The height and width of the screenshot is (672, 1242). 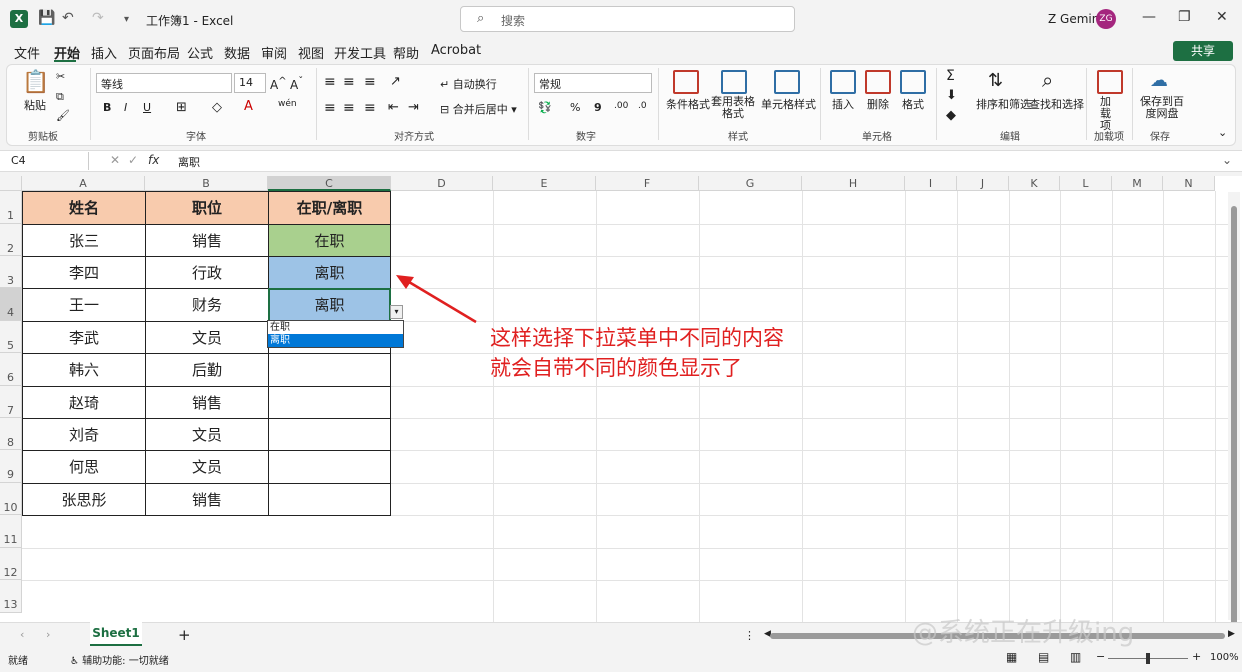 What do you see at coordinates (1203, 51) in the screenshot?
I see `share-button: 共享` at bounding box center [1203, 51].